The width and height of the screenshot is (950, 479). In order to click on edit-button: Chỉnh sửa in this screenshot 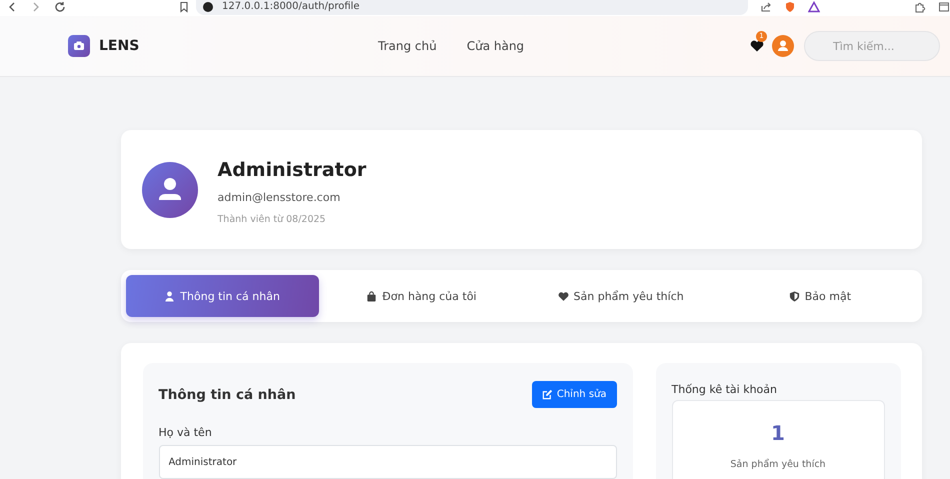, I will do `click(574, 394)`.